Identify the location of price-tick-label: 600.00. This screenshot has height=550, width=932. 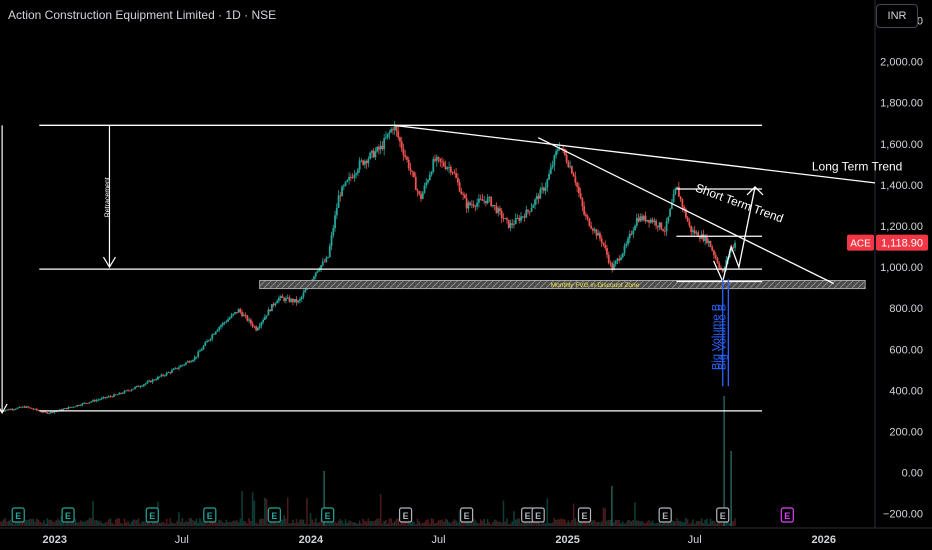
(906, 350).